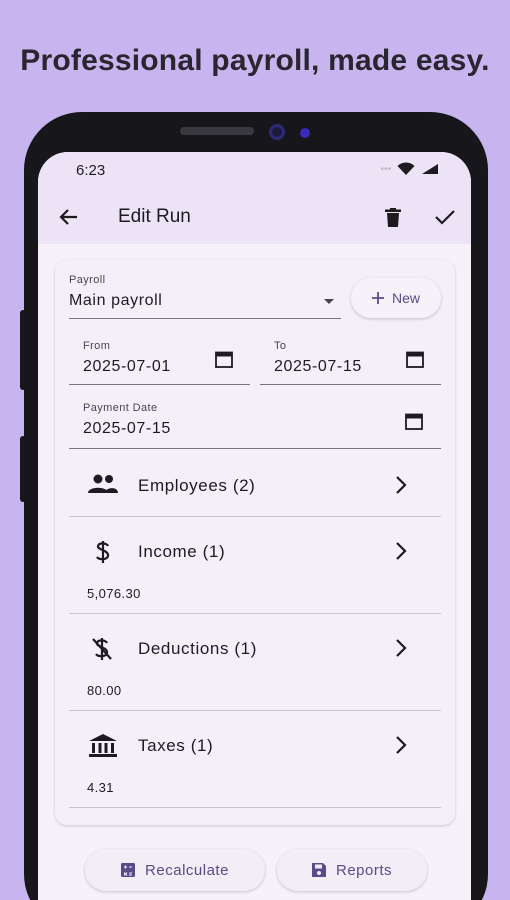 The width and height of the screenshot is (510, 900). Describe the element at coordinates (205, 296) in the screenshot. I see `payroll-select: Payroll Main payroll` at that location.